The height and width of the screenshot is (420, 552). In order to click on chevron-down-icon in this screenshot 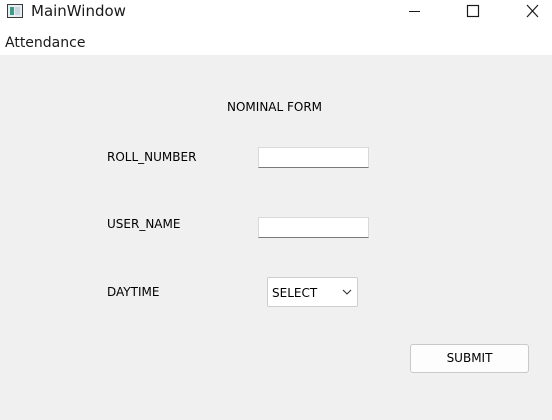, I will do `click(347, 292)`.